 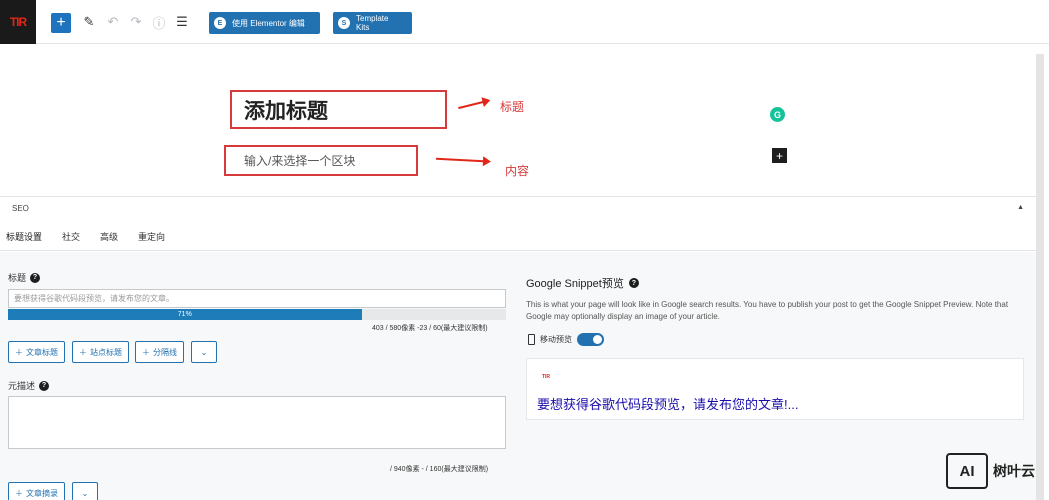 What do you see at coordinates (439, 469) in the screenshot?
I see `description-length-counter: / 940像素 - / 160(最大建议限制)` at bounding box center [439, 469].